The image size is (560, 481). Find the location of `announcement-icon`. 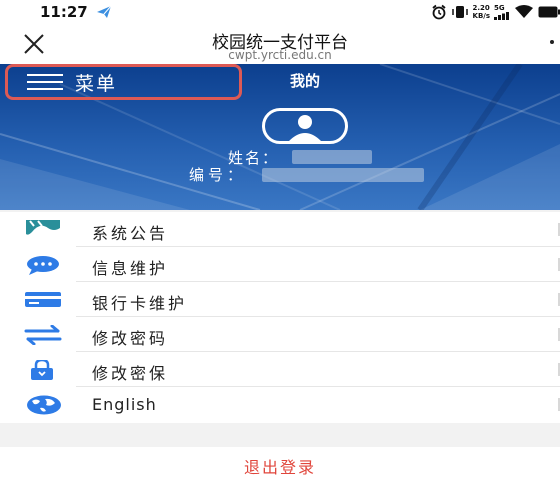

announcement-icon is located at coordinates (43, 227).